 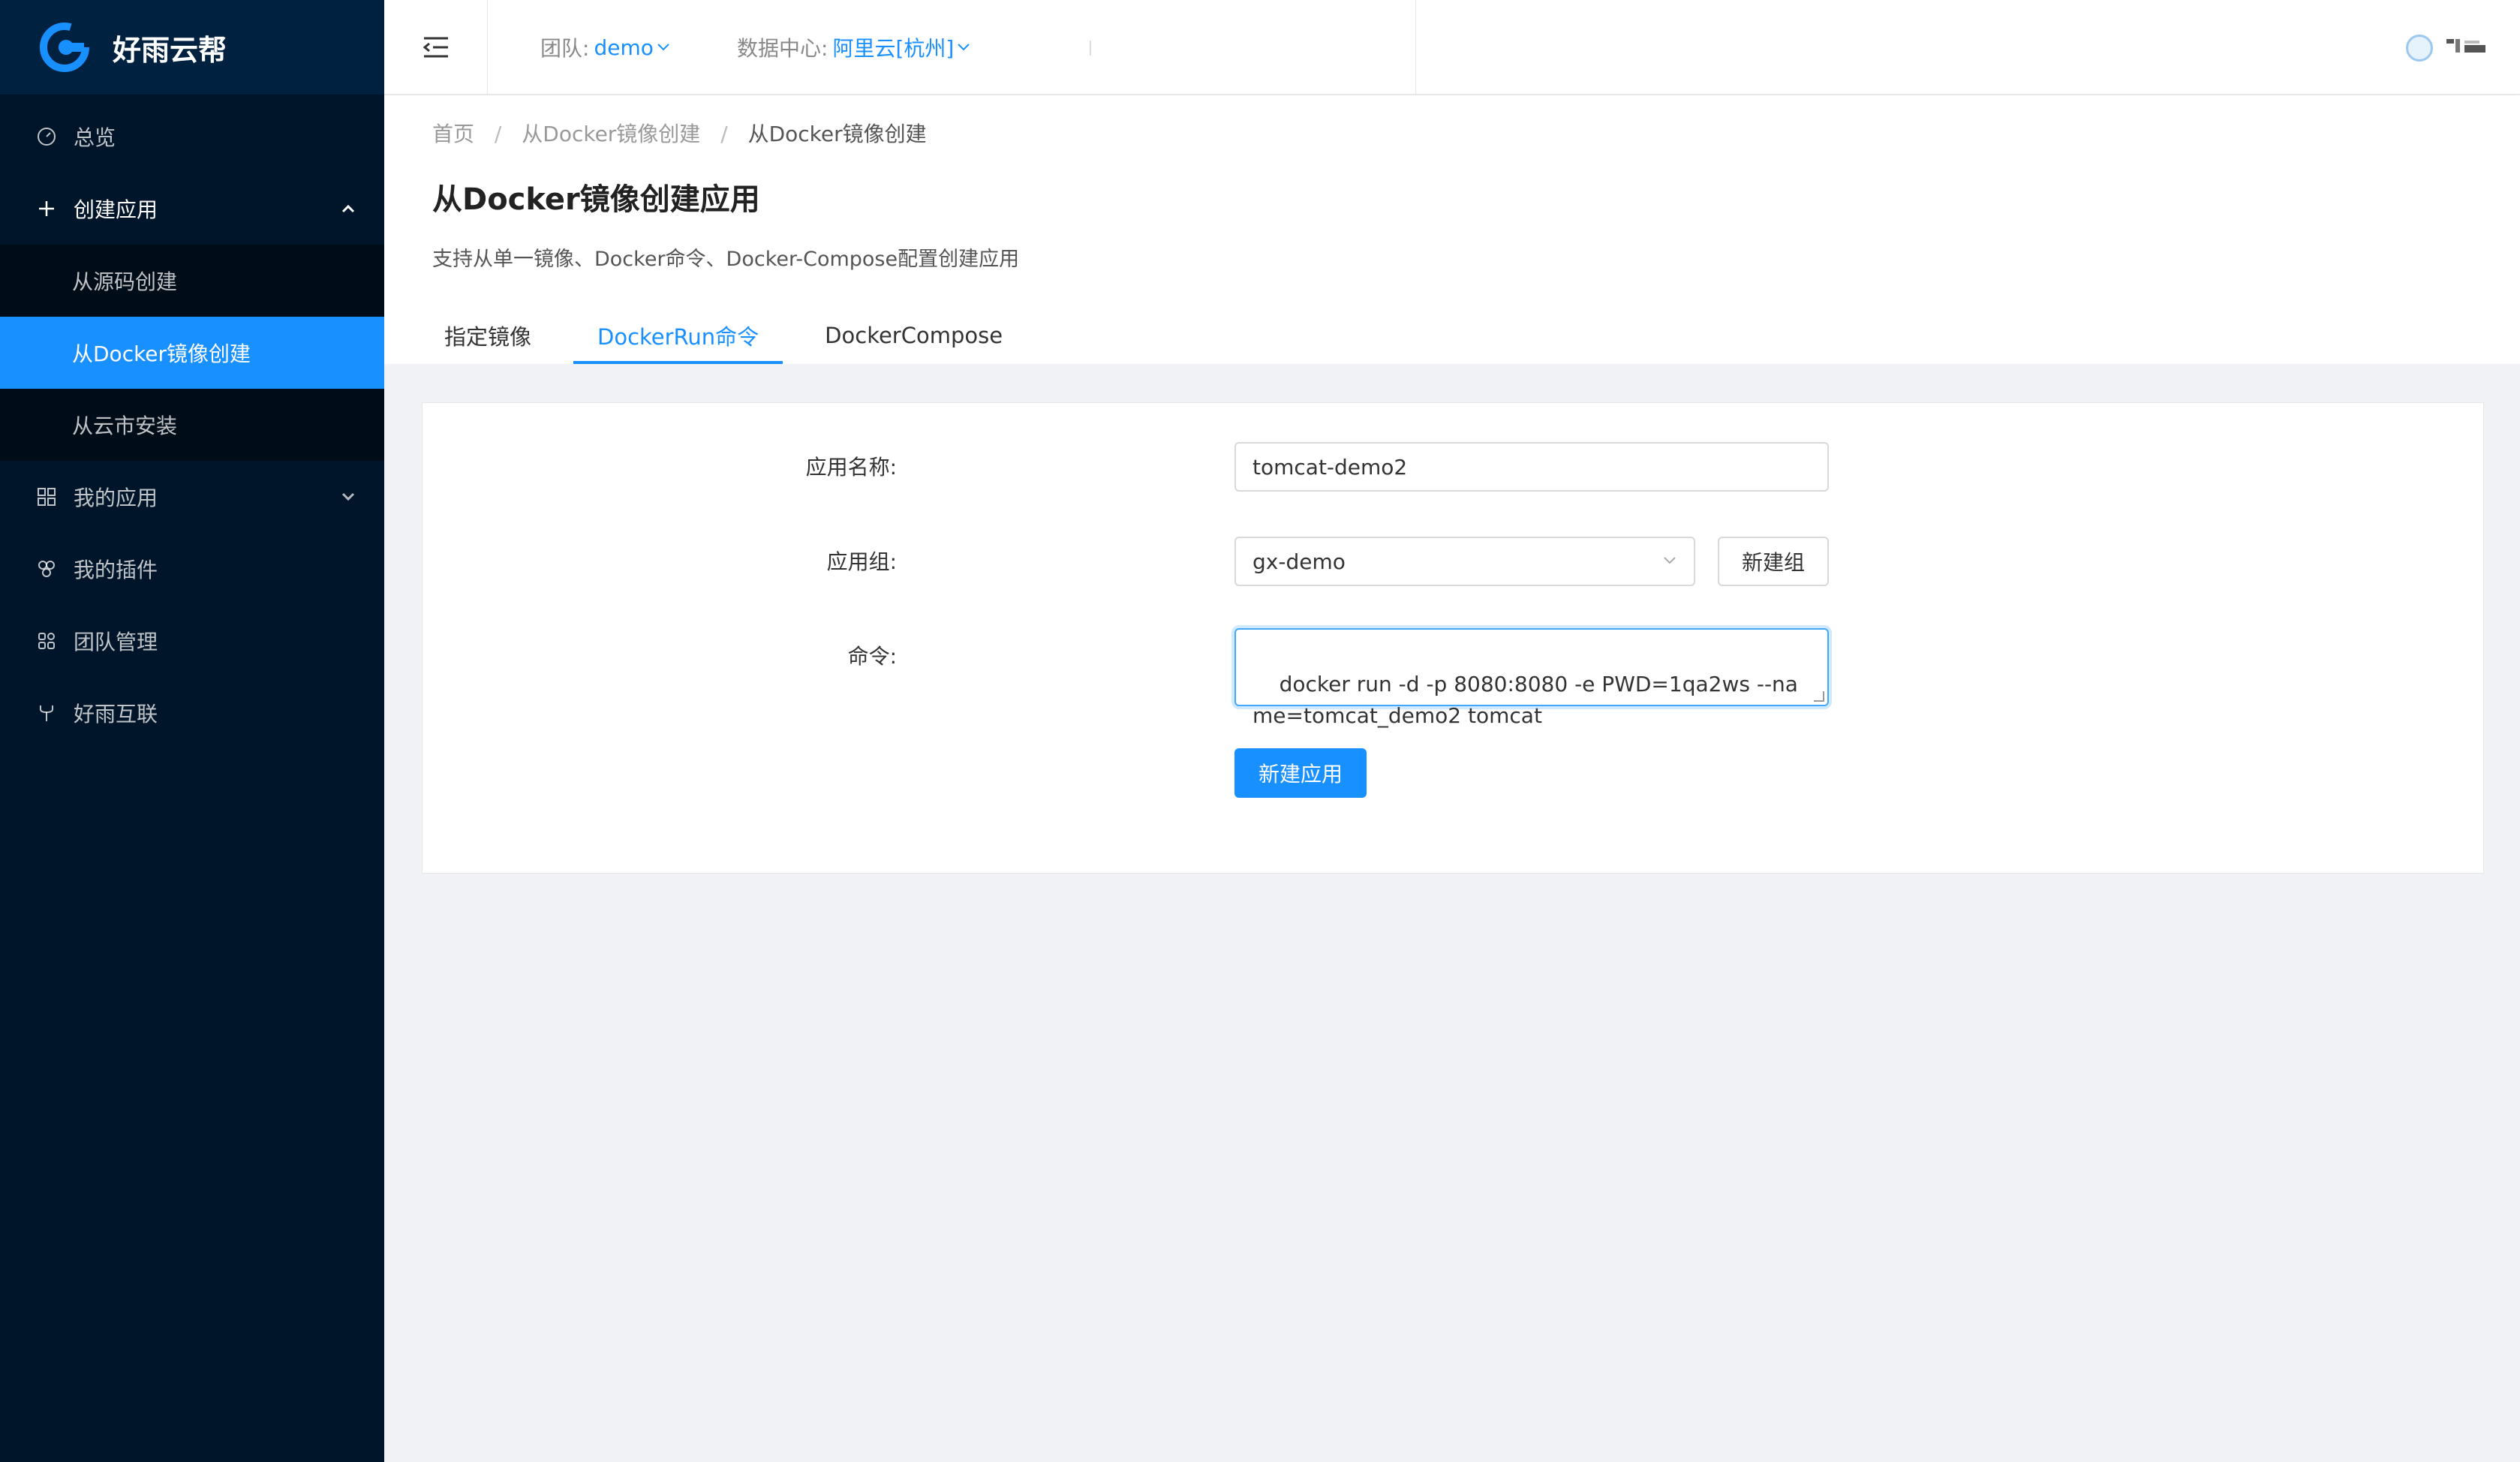 I want to click on appstore-icon, so click(x=46, y=496).